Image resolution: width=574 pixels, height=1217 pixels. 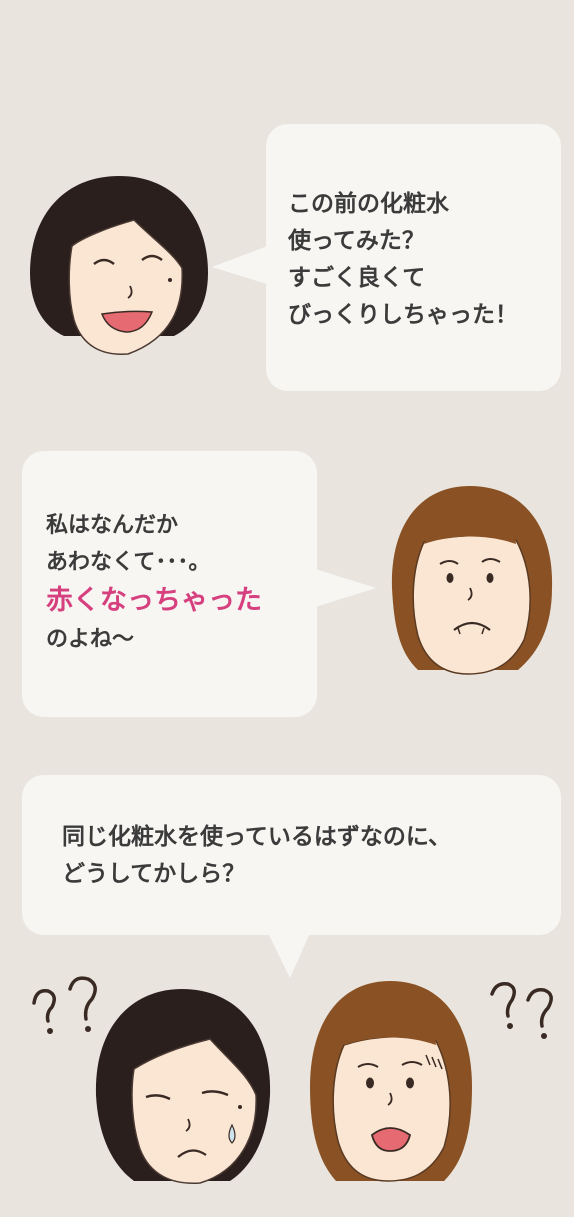 What do you see at coordinates (391, 1081) in the screenshot?
I see `puzzled-brown-haired-woman-icon` at bounding box center [391, 1081].